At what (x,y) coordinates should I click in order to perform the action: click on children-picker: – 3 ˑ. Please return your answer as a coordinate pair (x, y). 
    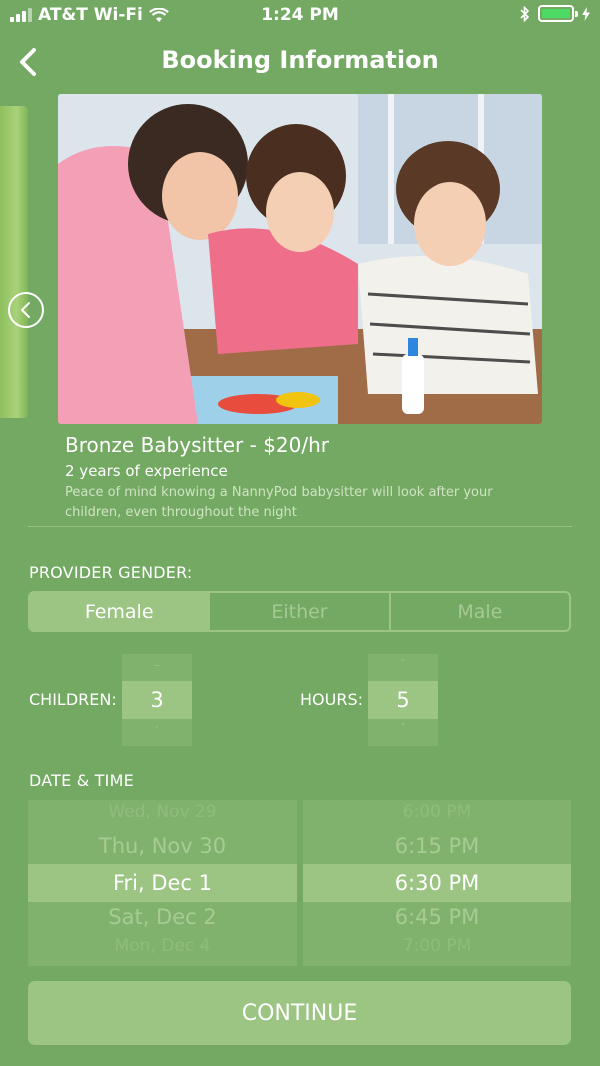
    Looking at the image, I should click on (157, 700).